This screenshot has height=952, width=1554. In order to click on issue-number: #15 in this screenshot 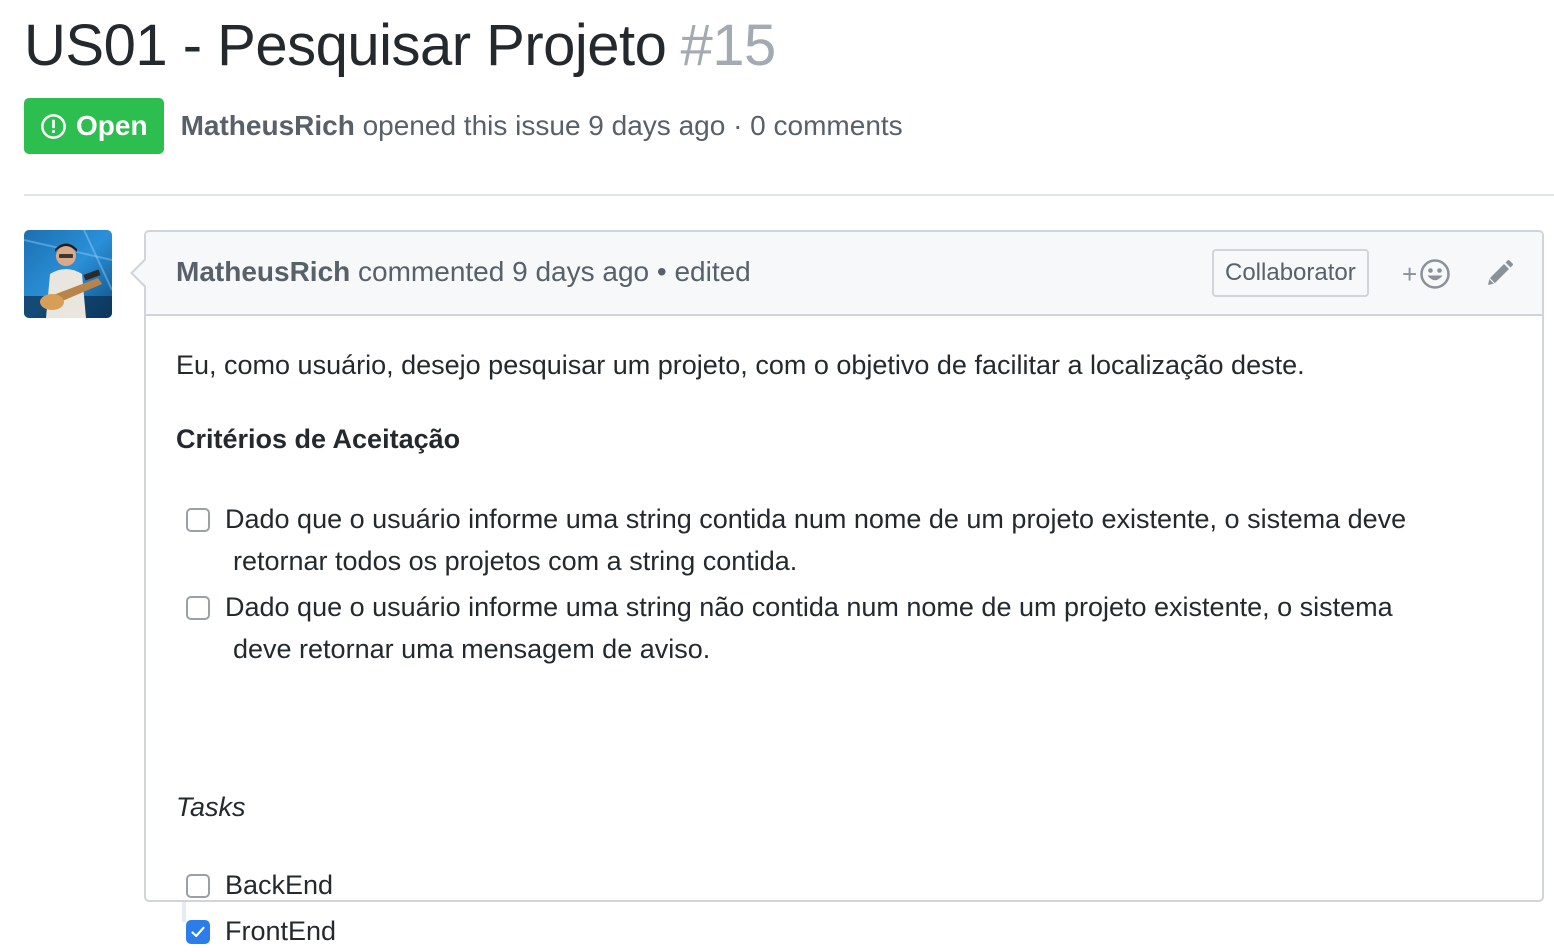, I will do `click(728, 45)`.